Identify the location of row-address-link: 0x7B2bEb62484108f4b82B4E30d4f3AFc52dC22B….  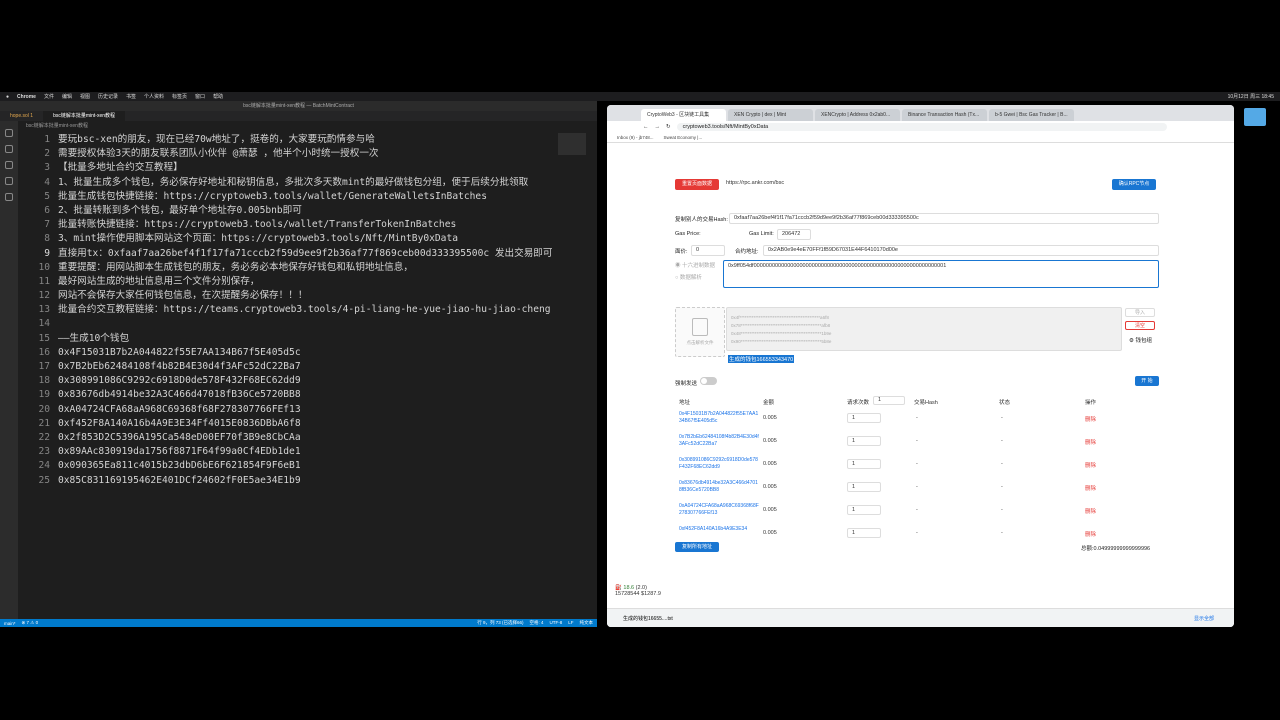
(719, 441).